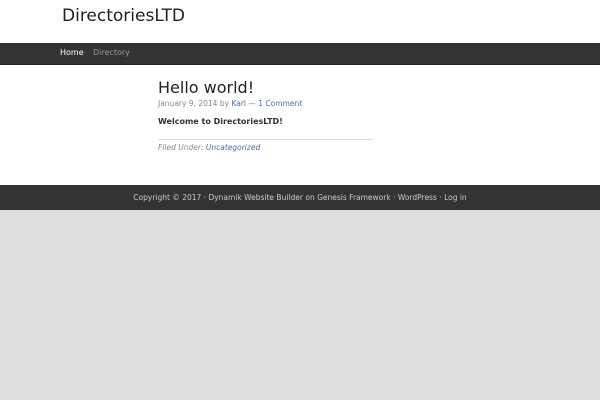  Describe the element at coordinates (417, 197) in the screenshot. I see `wordpress-link: WordPress` at that location.